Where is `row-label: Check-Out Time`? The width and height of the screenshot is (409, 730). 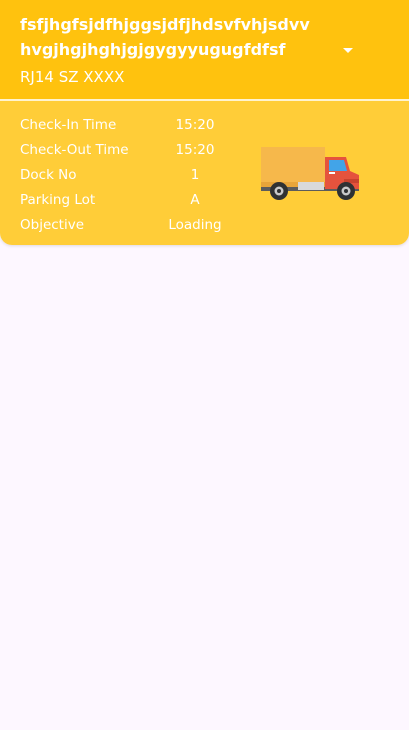
row-label: Check-Out Time is located at coordinates (74, 150).